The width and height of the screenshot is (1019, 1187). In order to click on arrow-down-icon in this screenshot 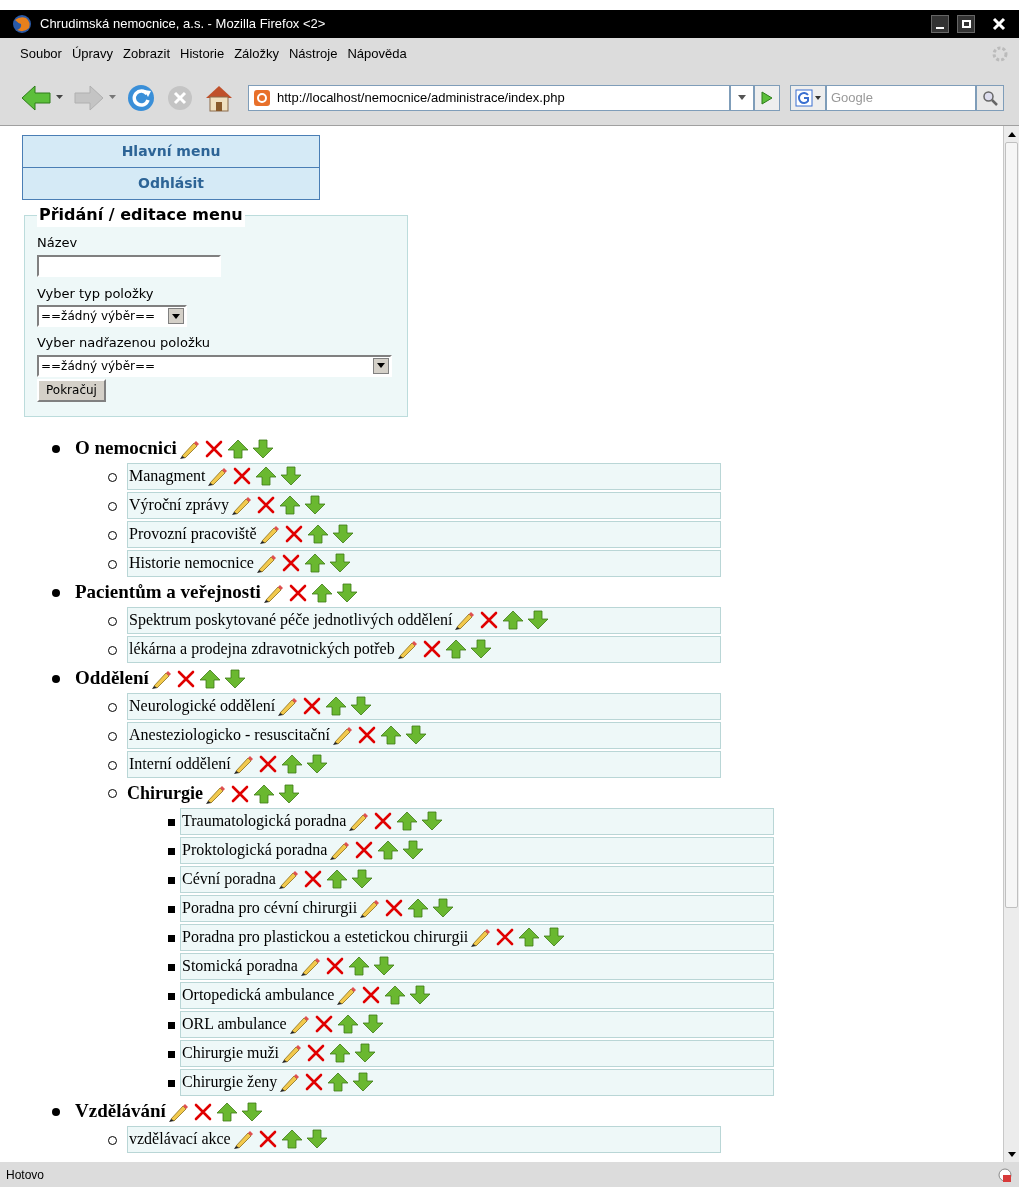, I will do `click(1011, 1154)`.